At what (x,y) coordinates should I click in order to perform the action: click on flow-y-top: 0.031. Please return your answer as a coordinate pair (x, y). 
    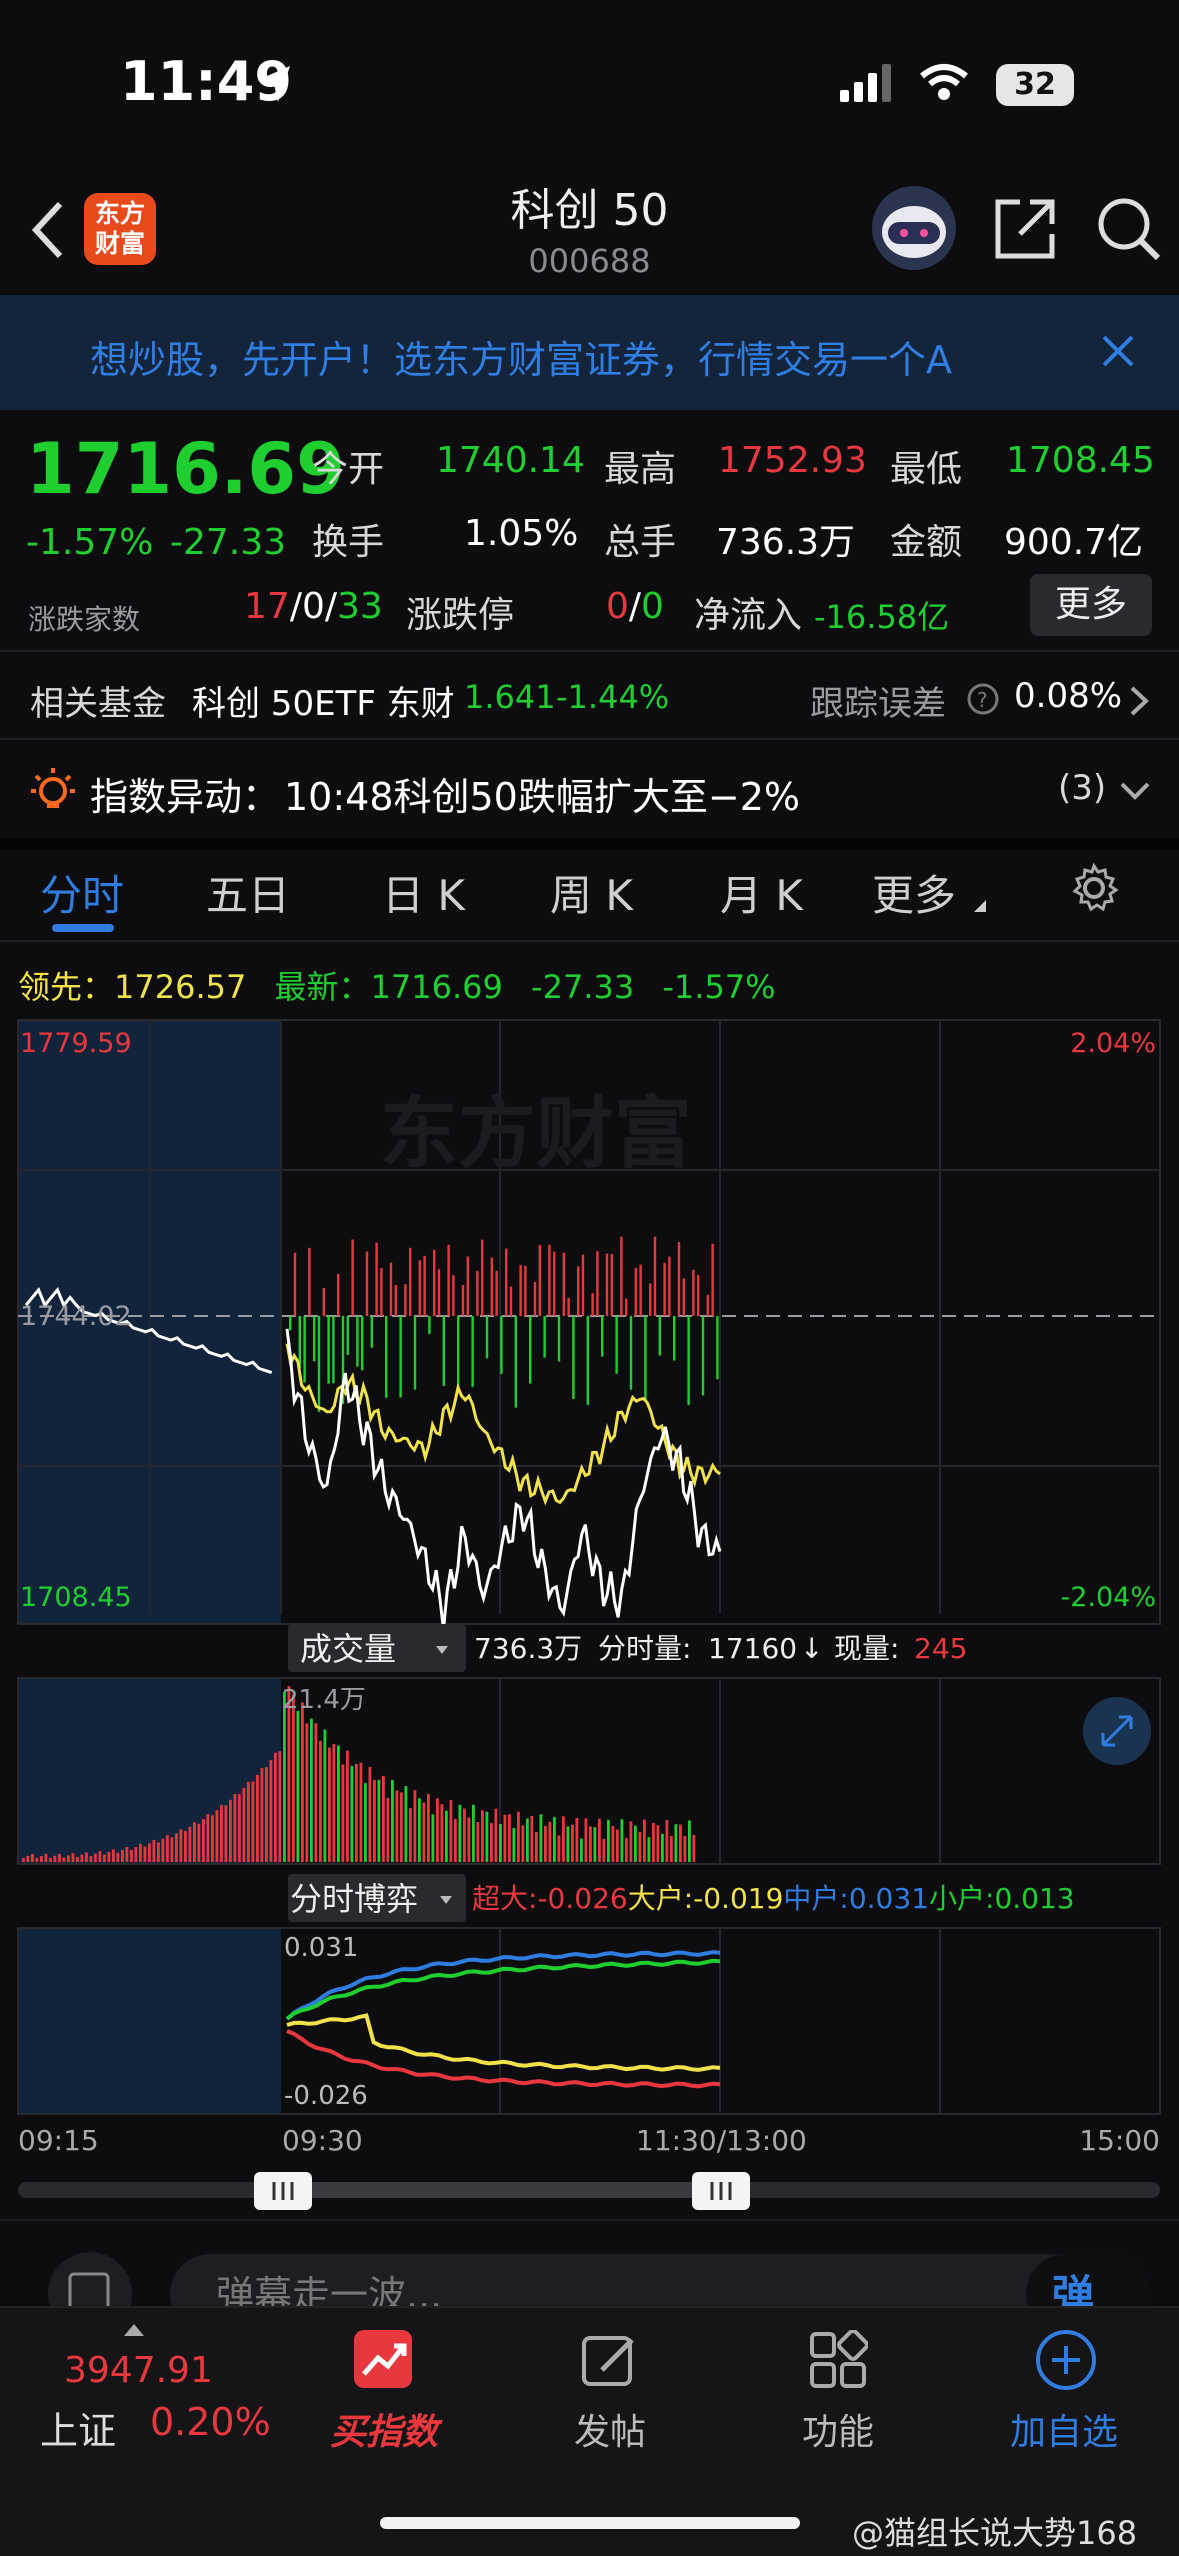
    Looking at the image, I should click on (321, 1948).